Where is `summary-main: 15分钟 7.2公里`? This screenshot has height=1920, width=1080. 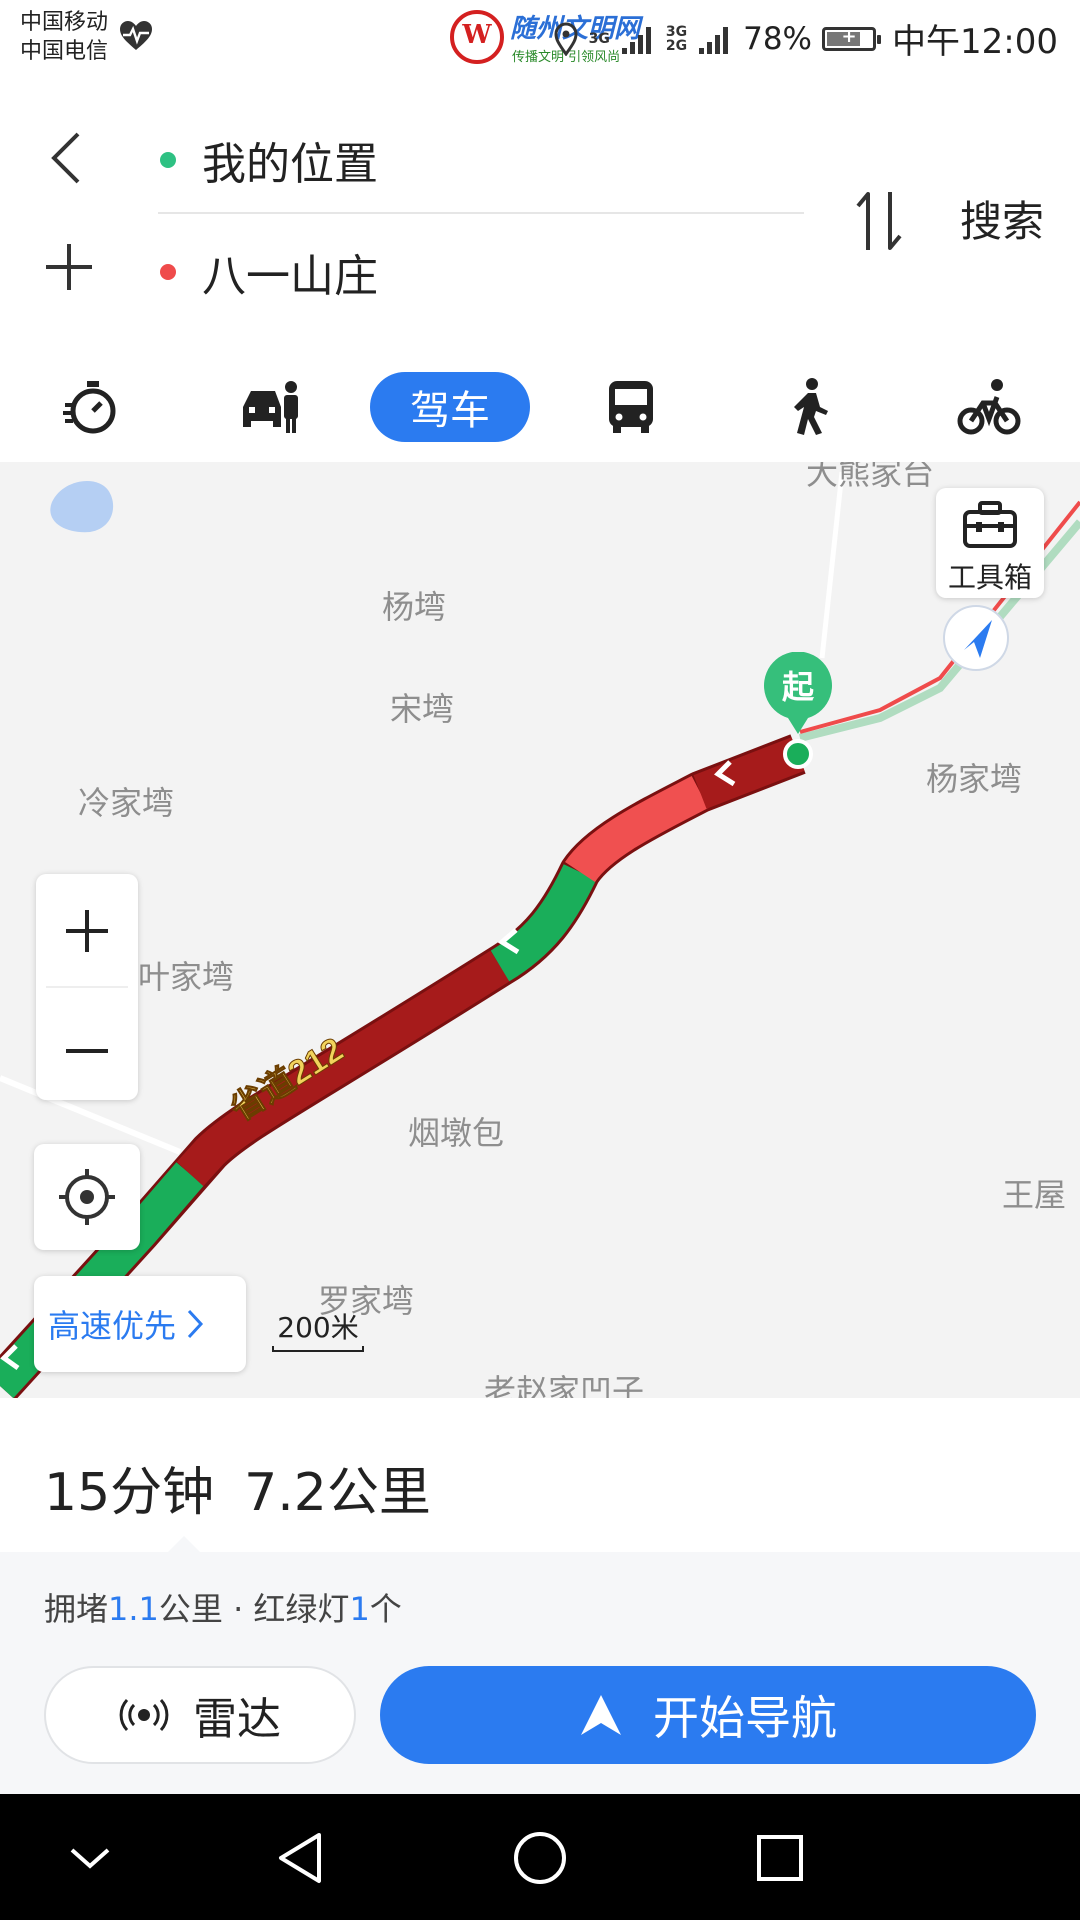 summary-main: 15分钟 7.2公里 is located at coordinates (252, 1487).